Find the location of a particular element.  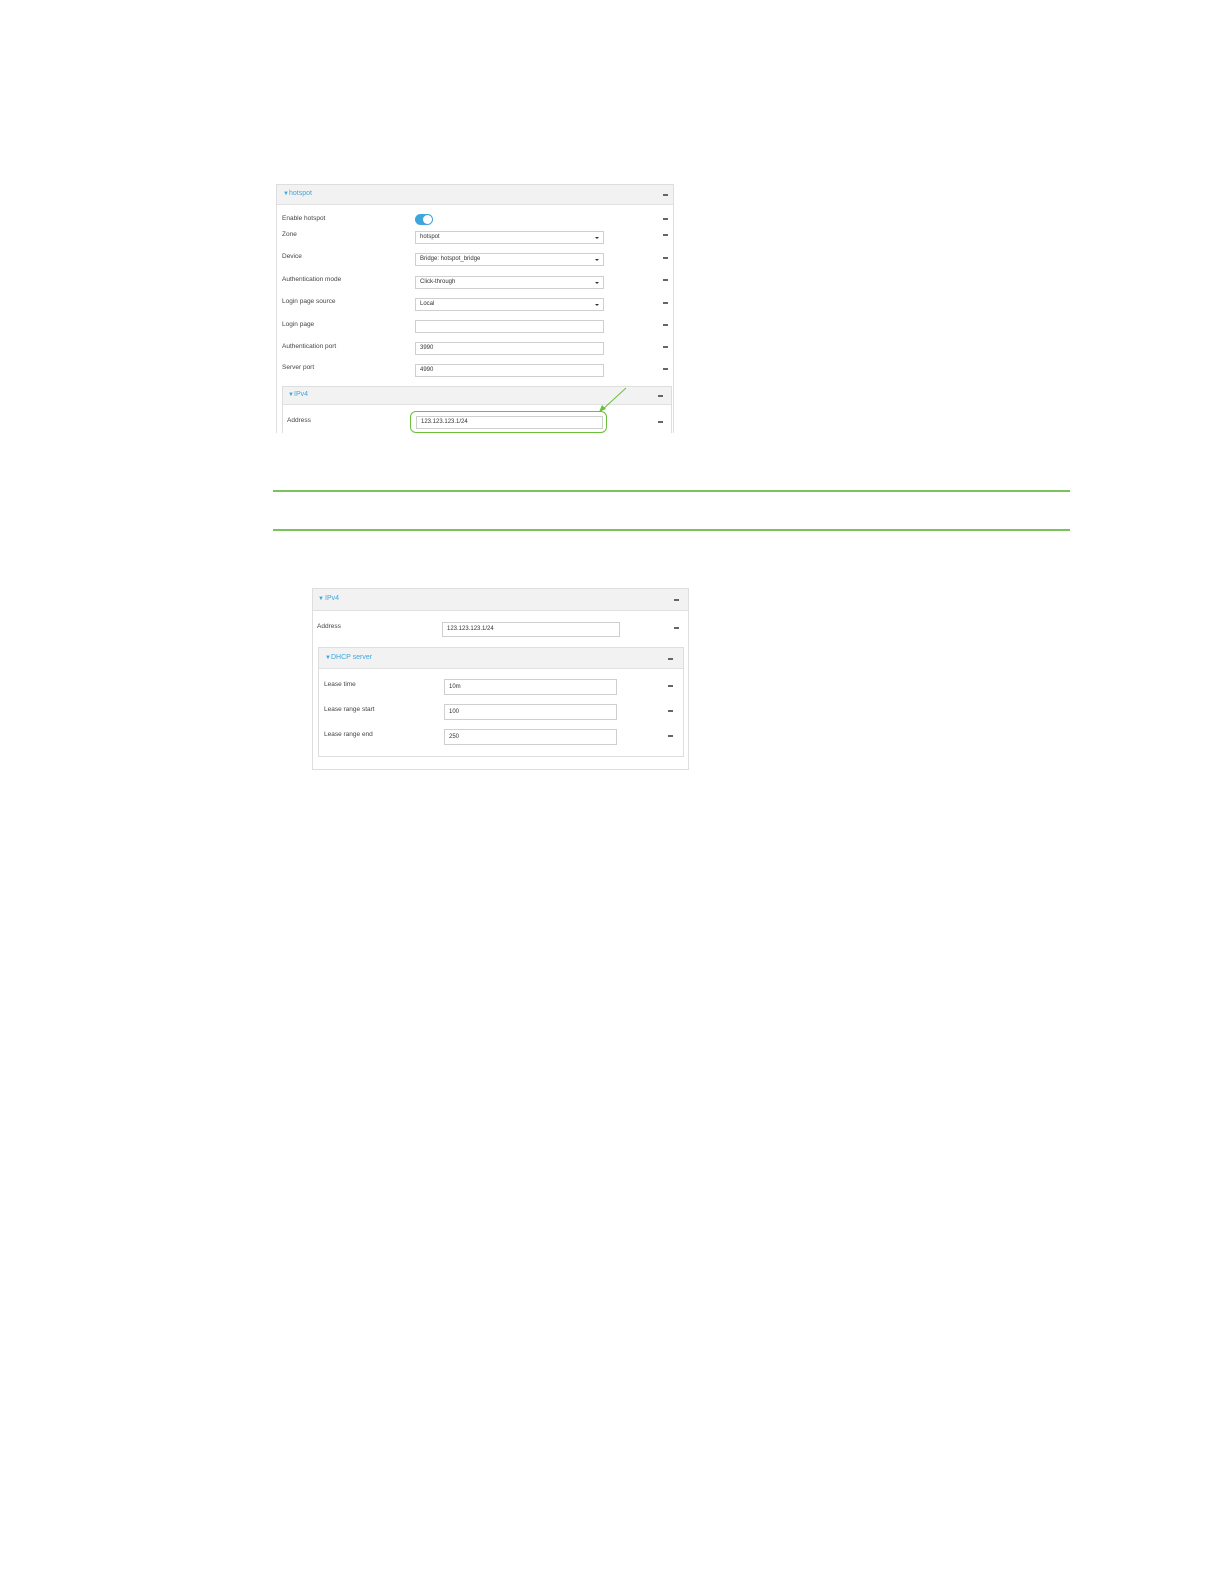

field-label: Zone is located at coordinates (289, 234).